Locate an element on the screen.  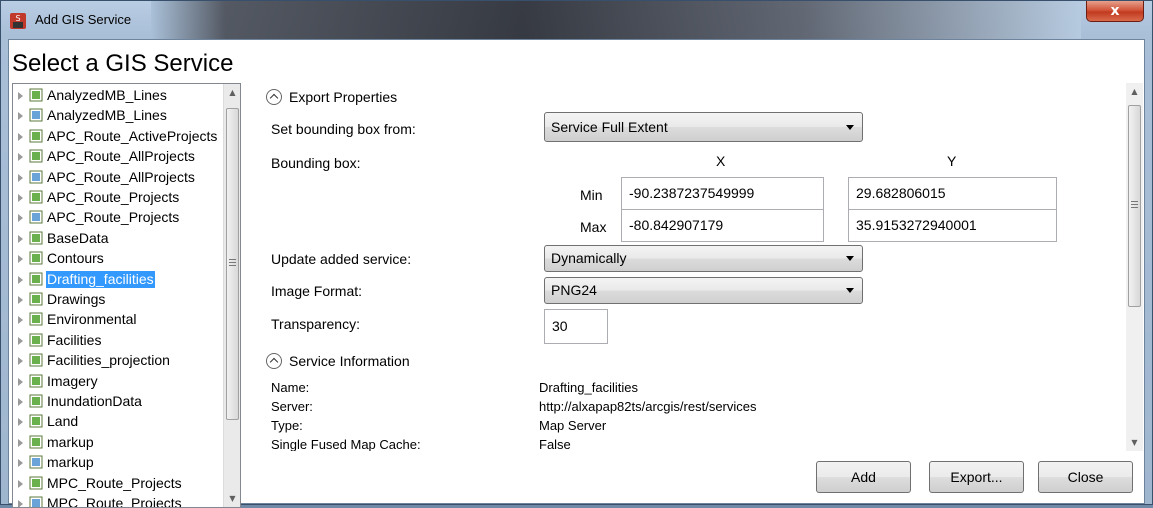
tree-item: Facilities is located at coordinates (118, 341).